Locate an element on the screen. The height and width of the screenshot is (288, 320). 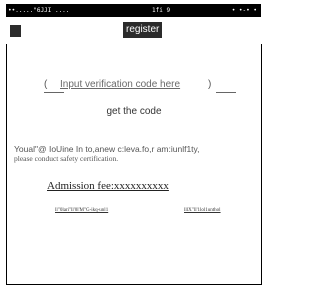
admission-fee: Admission fee:xxxxxxxxxx is located at coordinates (108, 186).